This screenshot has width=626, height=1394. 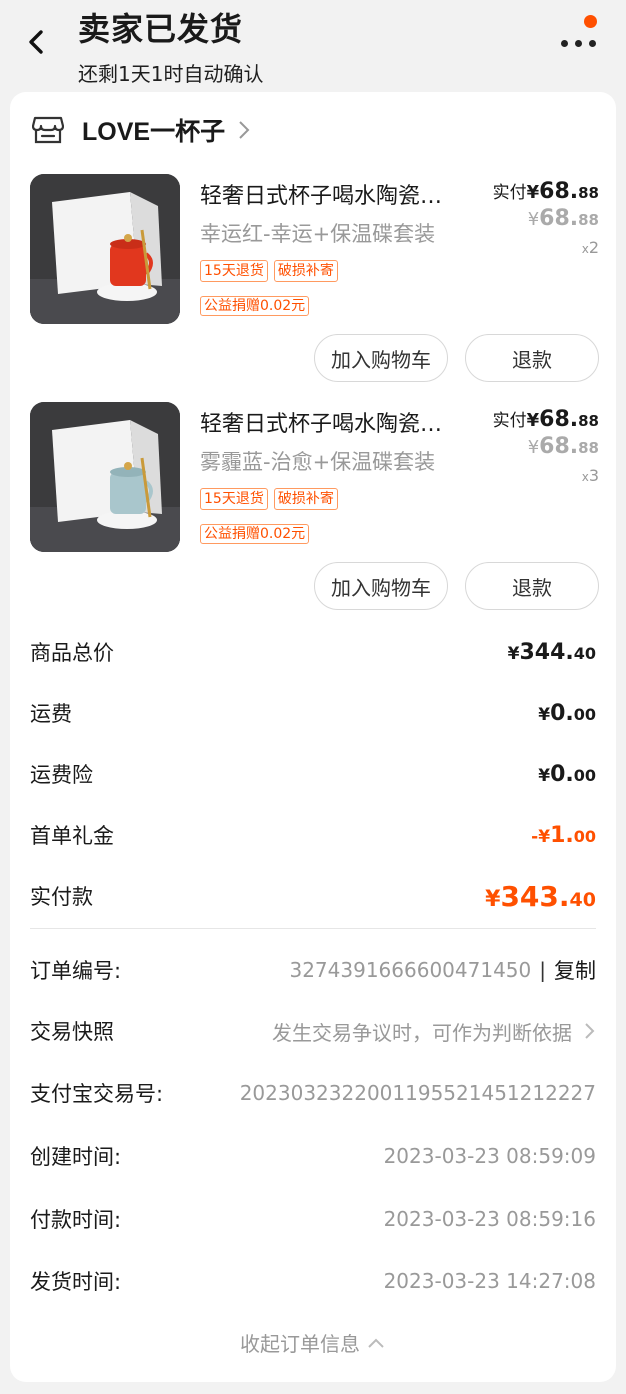 What do you see at coordinates (161, 29) in the screenshot?
I see `page-title: 卖家已发货` at bounding box center [161, 29].